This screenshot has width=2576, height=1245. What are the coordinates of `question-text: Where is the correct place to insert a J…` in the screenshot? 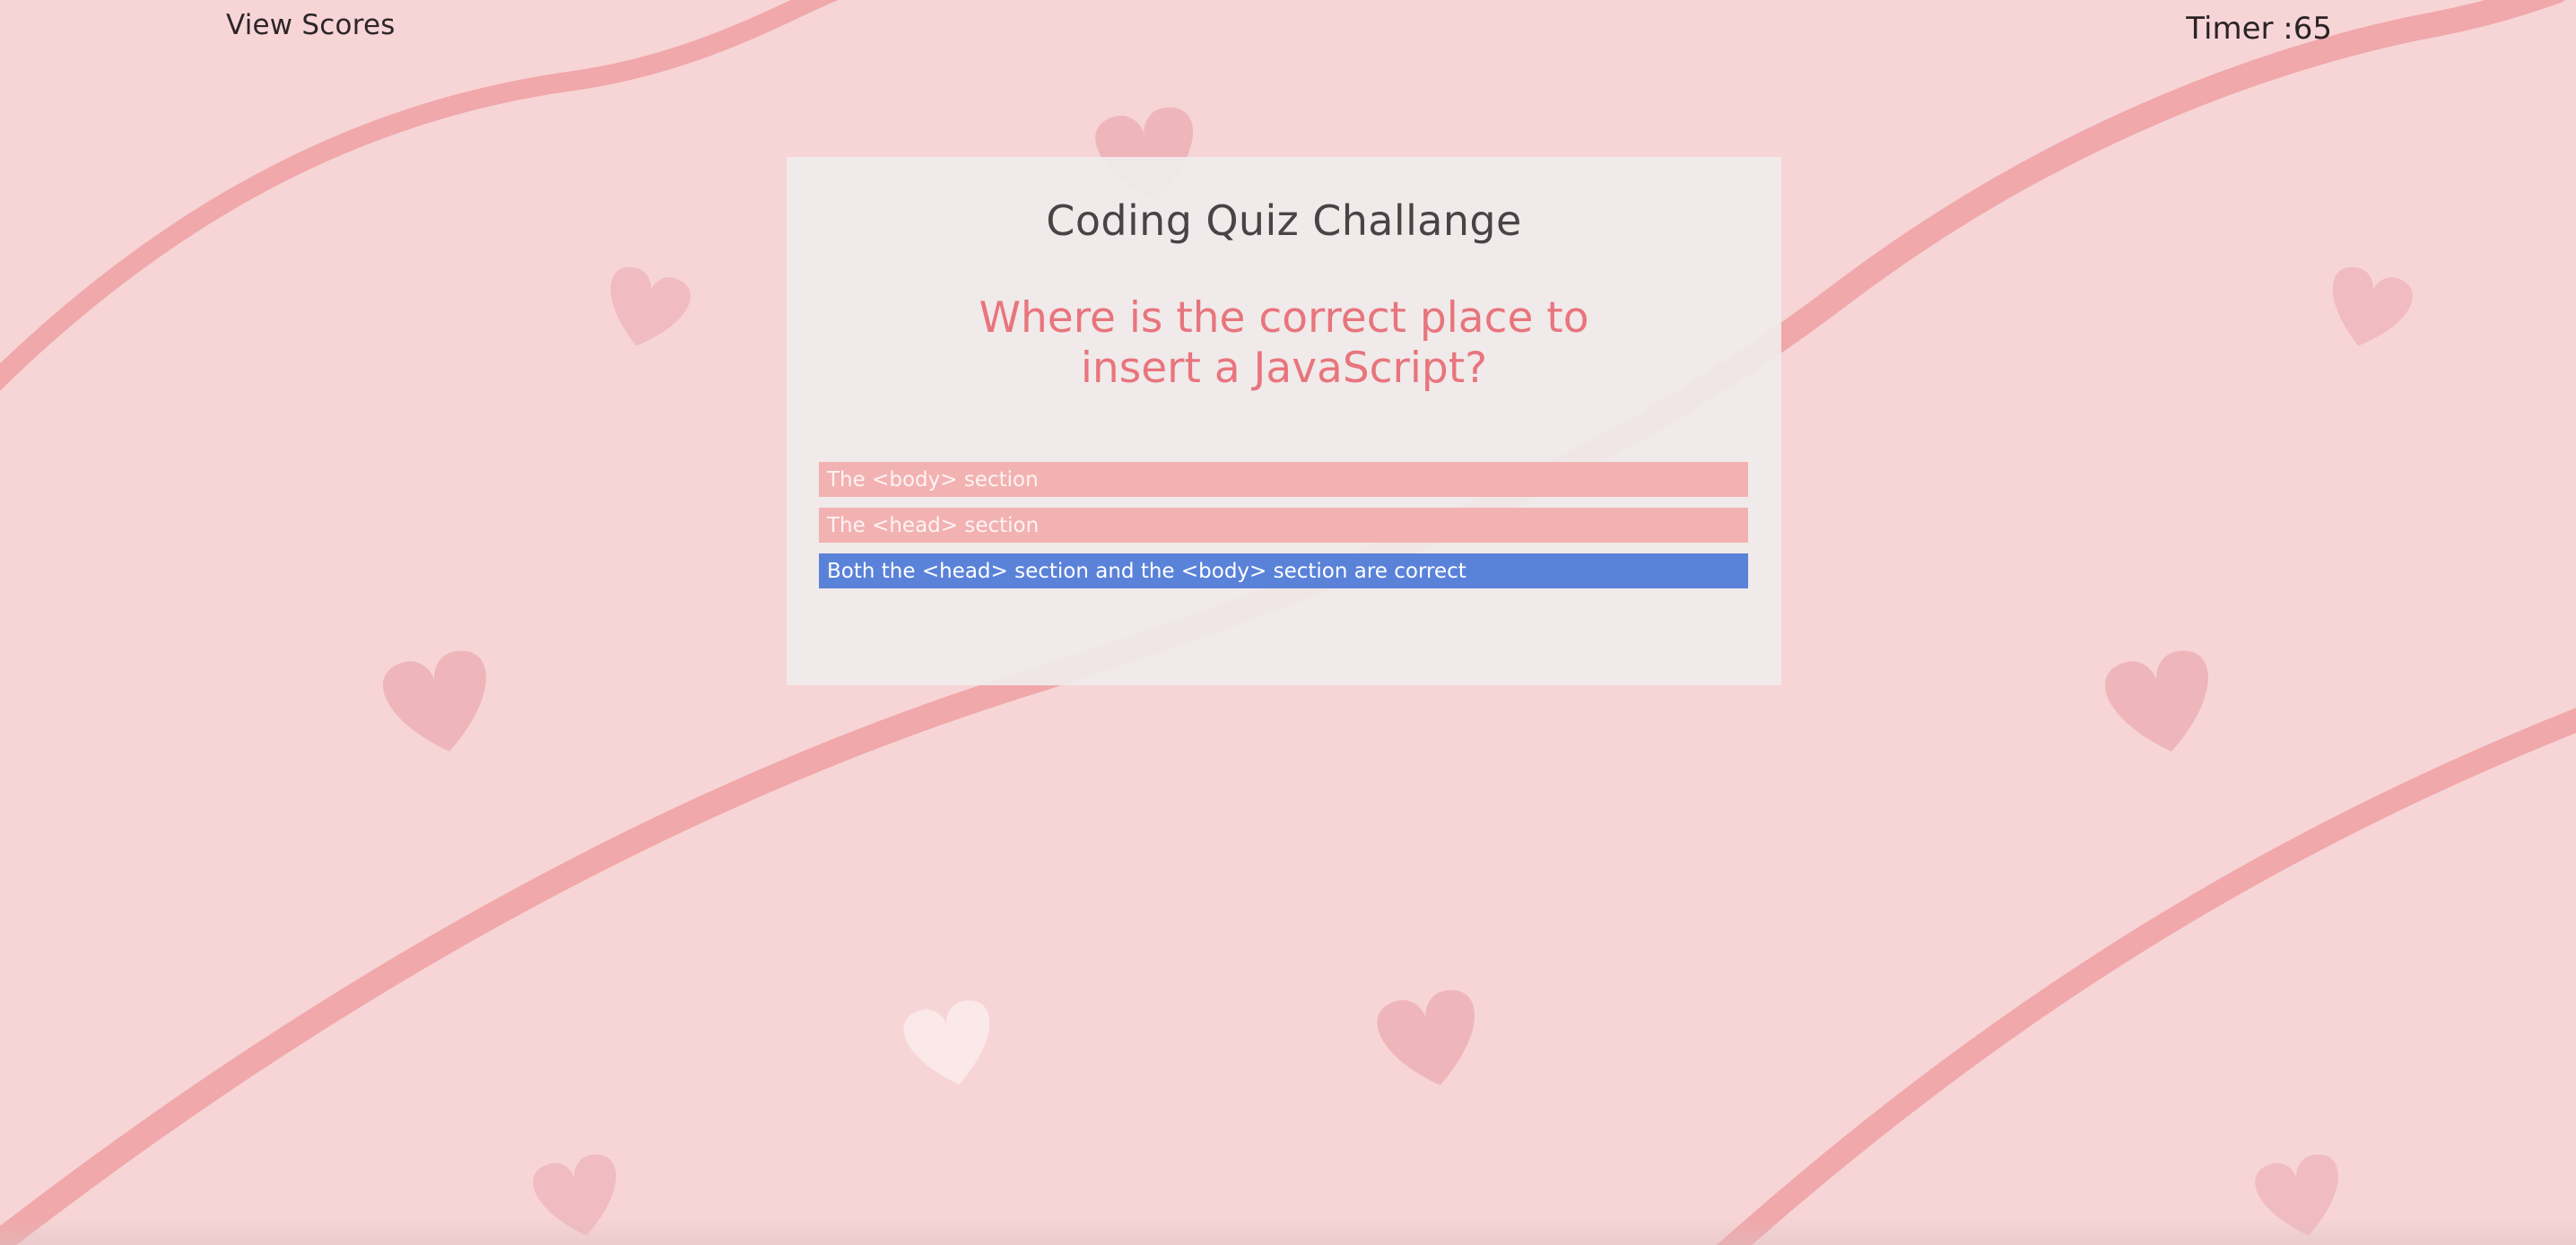 It's located at (1284, 343).